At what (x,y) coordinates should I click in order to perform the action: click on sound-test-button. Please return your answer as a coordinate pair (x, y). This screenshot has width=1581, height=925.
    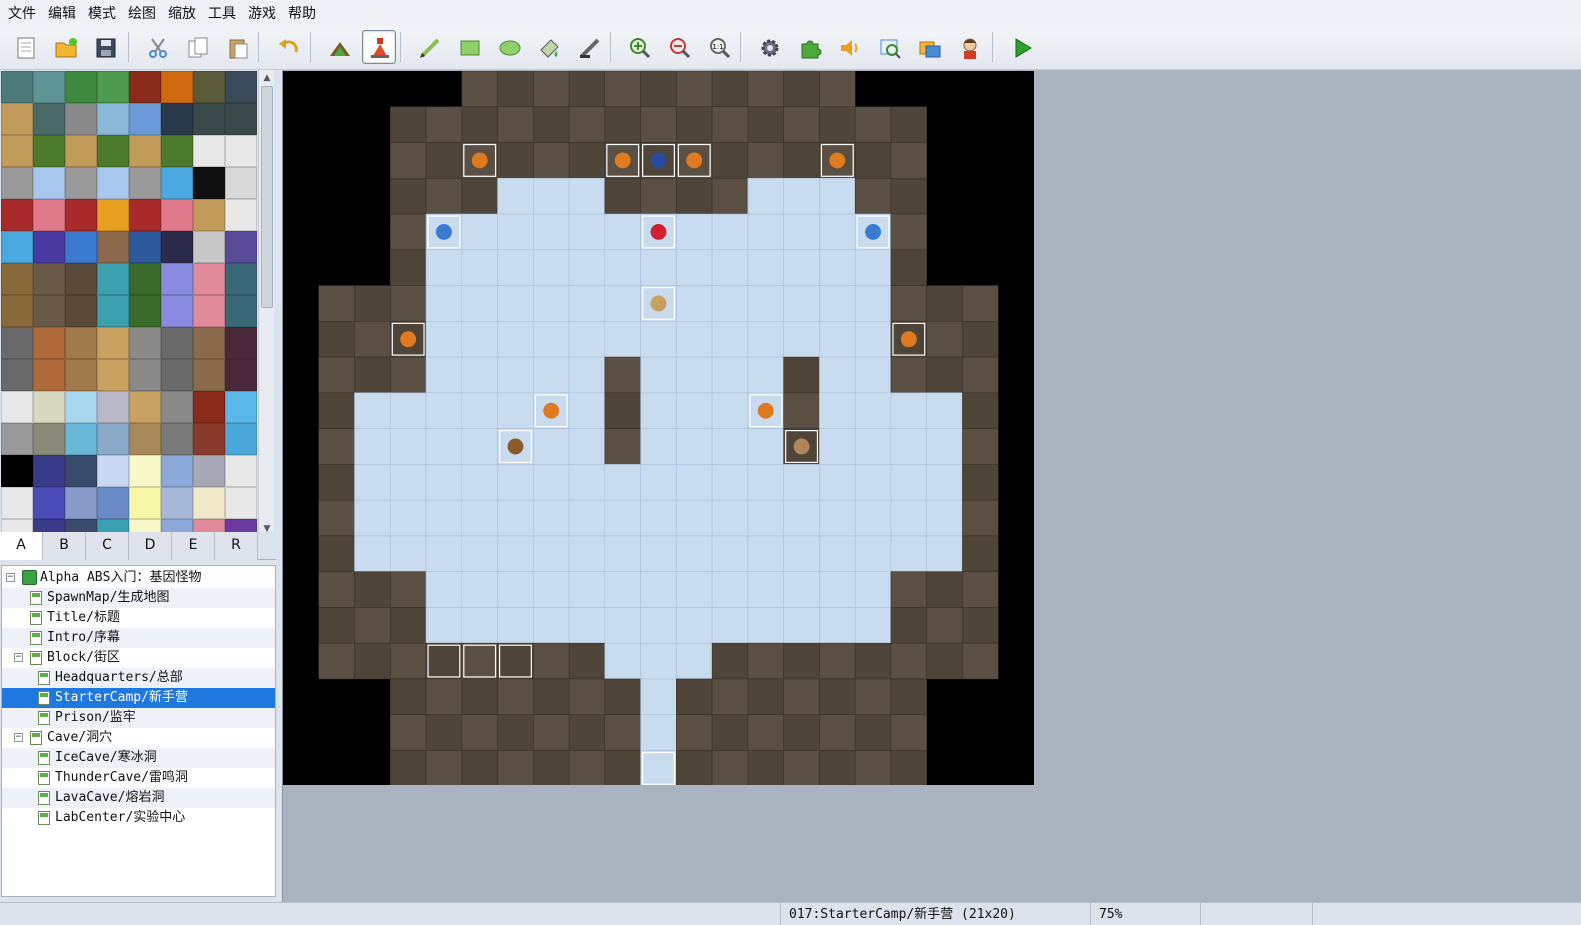
    Looking at the image, I should click on (849, 47).